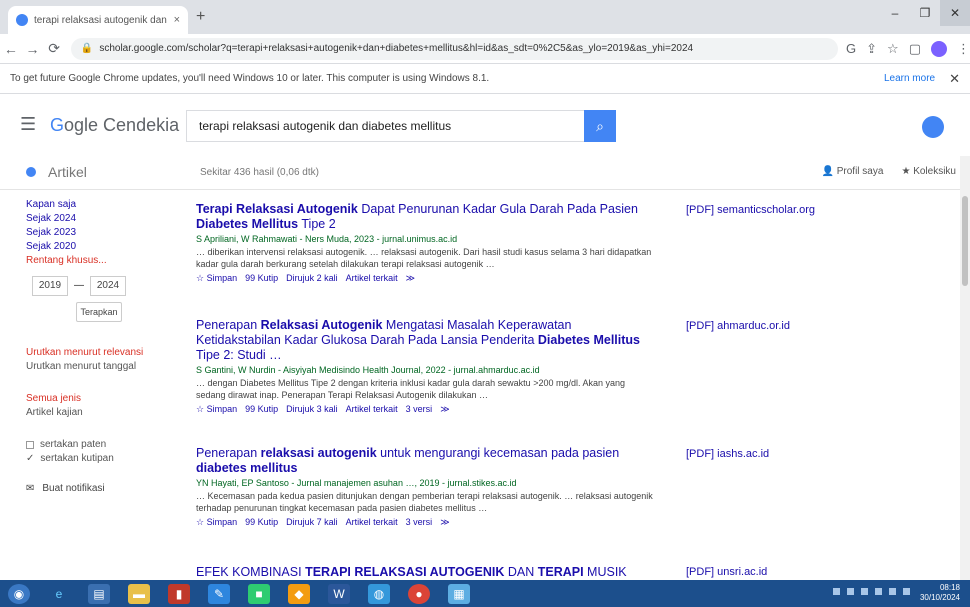 This screenshot has height=607, width=970. What do you see at coordinates (19, 593) in the screenshot?
I see `start-button-icon: ◉` at bounding box center [19, 593].